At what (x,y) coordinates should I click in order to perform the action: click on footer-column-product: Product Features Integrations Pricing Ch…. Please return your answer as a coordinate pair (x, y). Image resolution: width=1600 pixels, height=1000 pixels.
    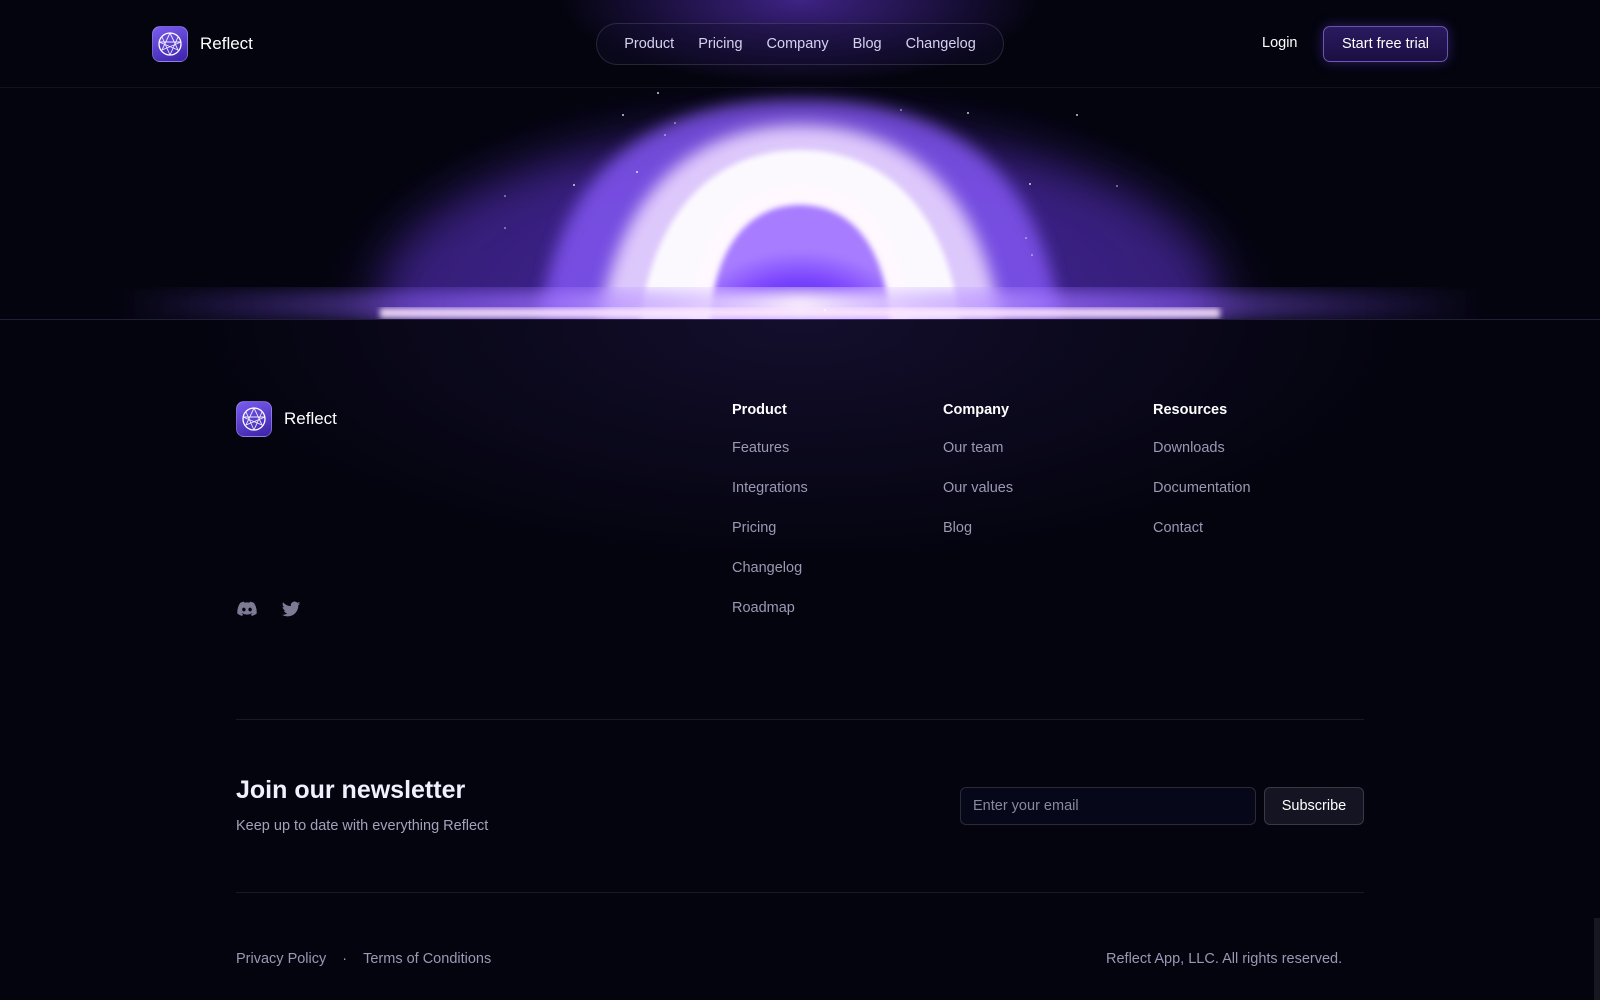
    Looking at the image, I should click on (770, 521).